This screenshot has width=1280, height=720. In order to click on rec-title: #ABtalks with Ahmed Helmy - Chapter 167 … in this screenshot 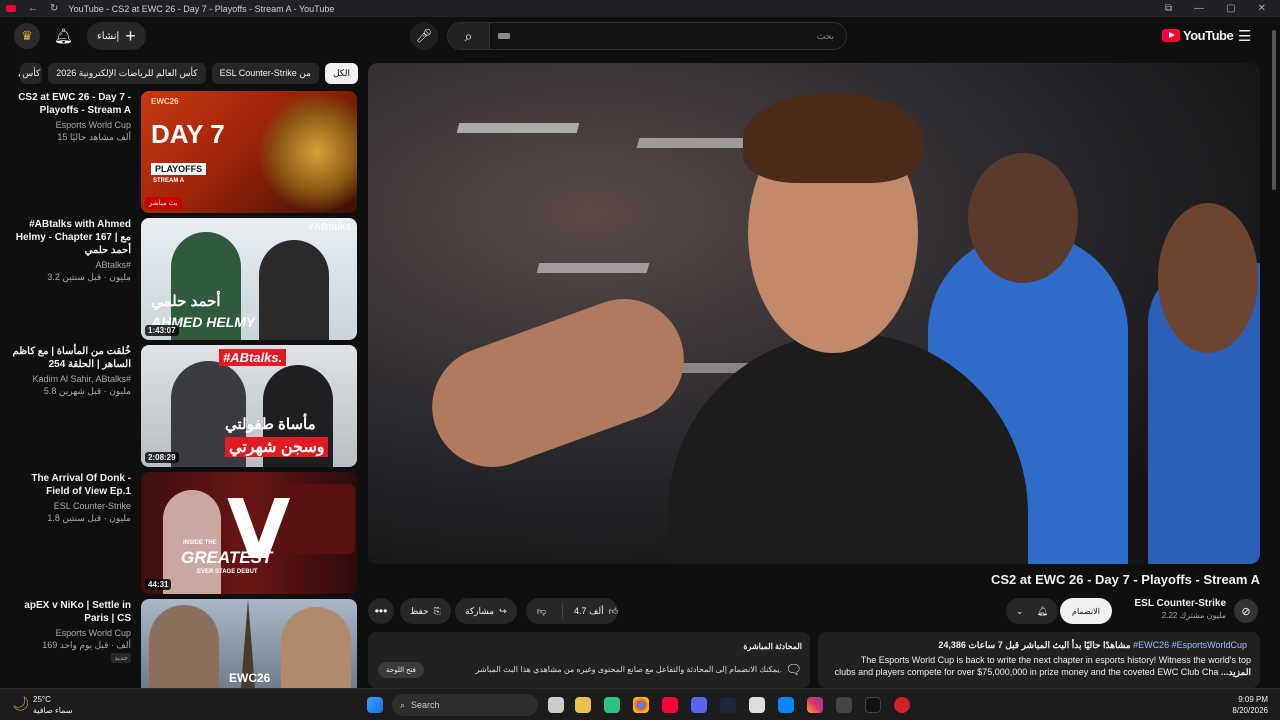, I will do `click(70, 237)`.